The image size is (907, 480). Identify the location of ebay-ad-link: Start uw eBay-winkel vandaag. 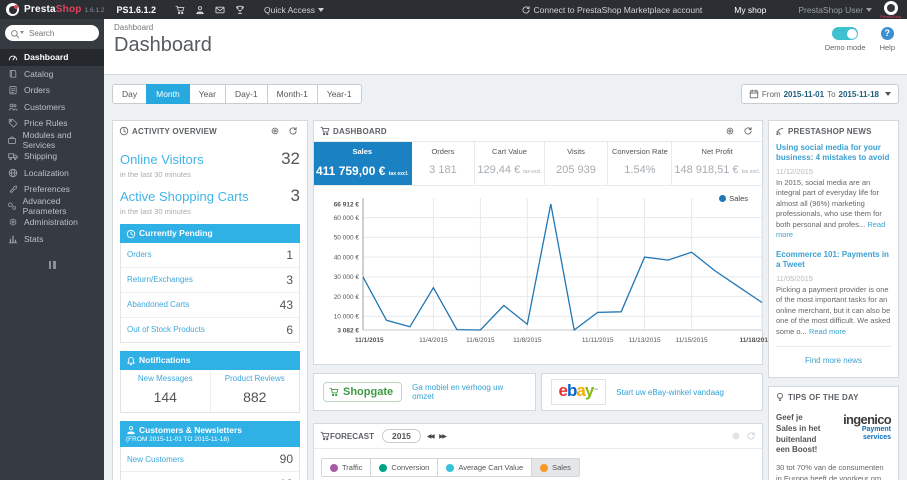
(670, 392).